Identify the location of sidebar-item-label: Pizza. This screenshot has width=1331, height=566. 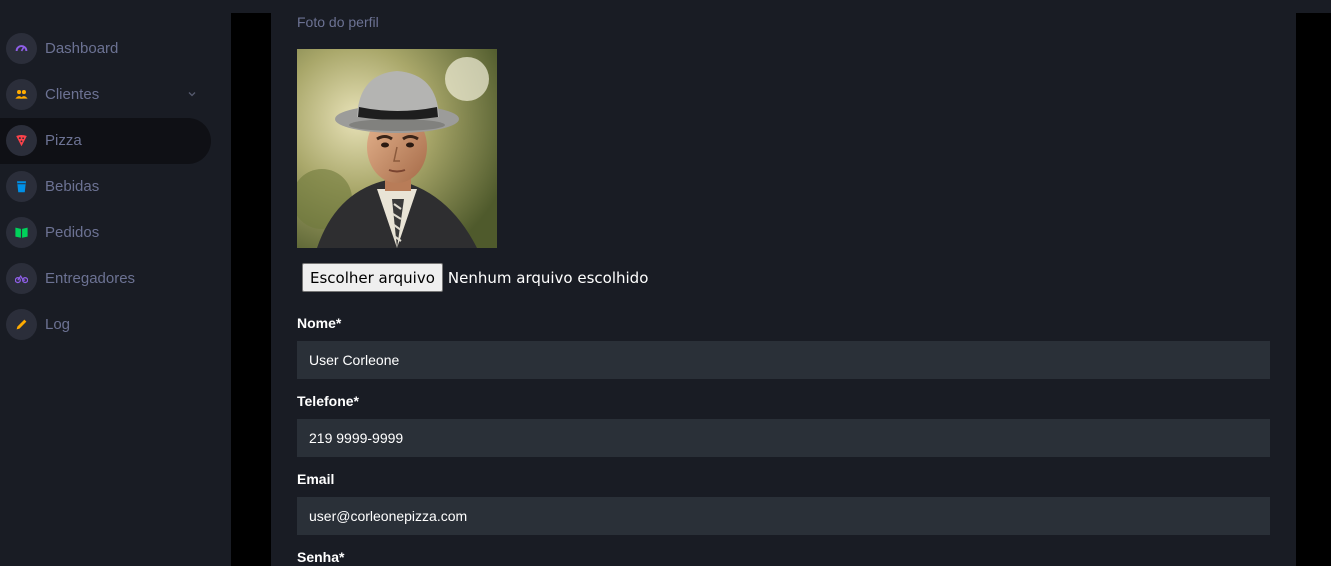
(63, 140).